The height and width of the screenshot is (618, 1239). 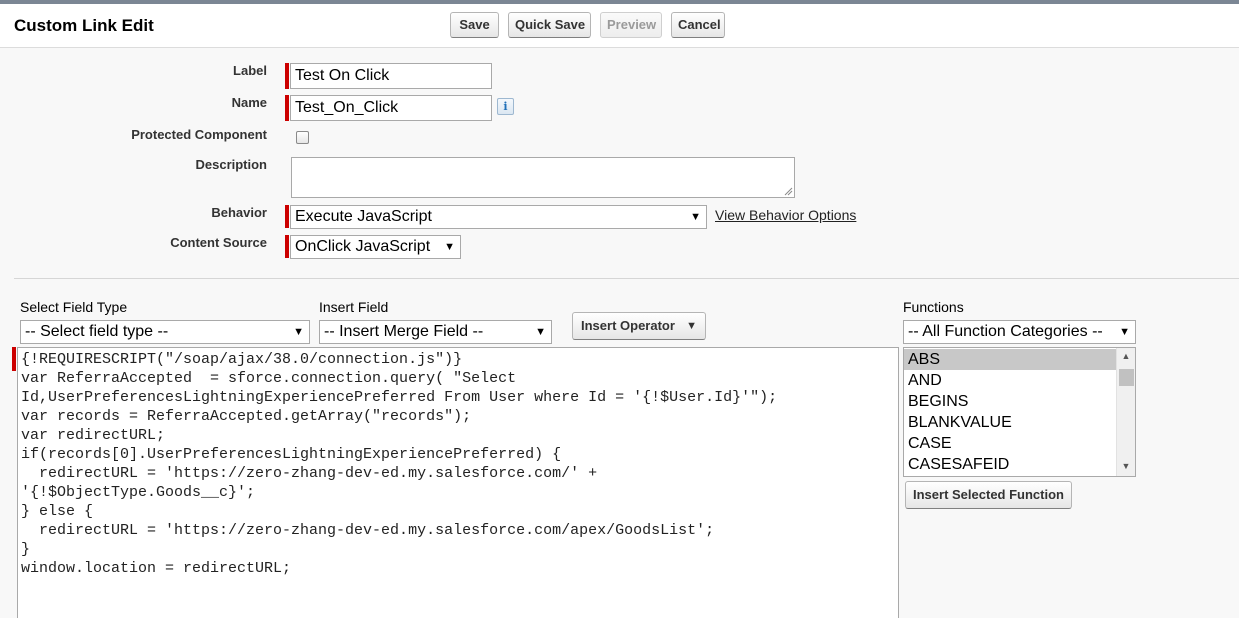 I want to click on function-item-abs: ABS, so click(x=1010, y=359).